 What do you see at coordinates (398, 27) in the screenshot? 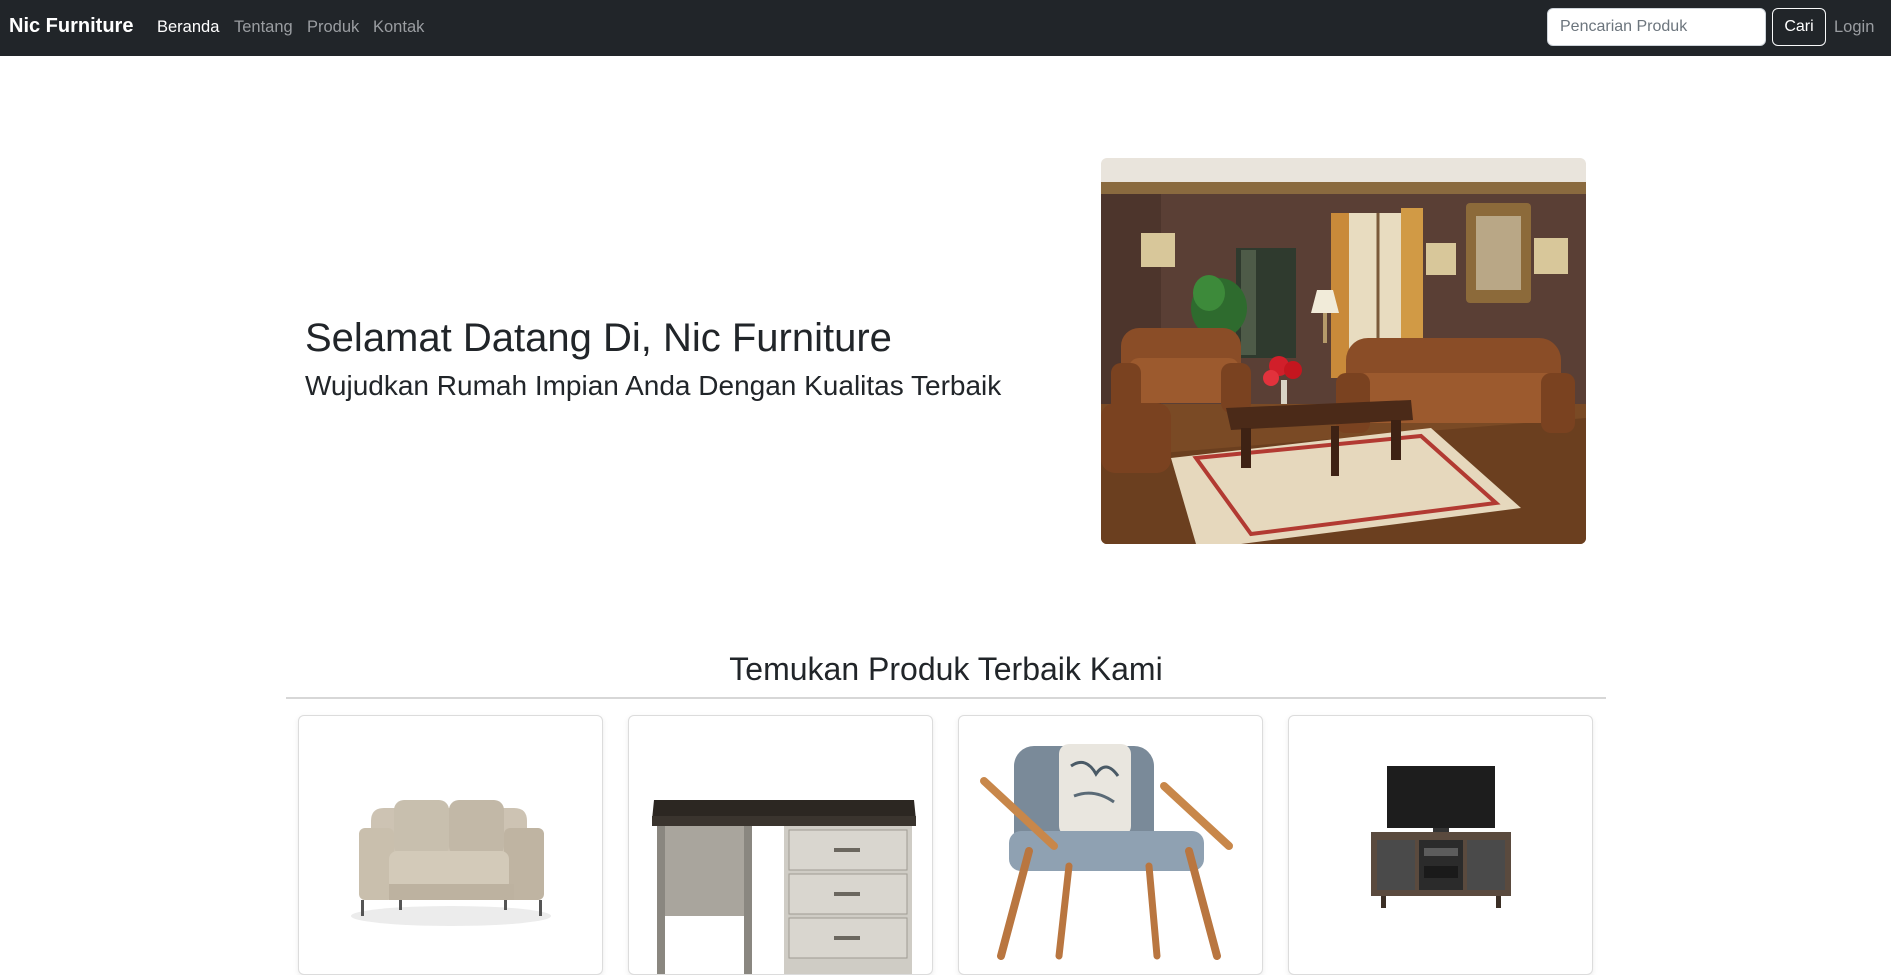
I see `nav-link-kontak: Kontak` at bounding box center [398, 27].